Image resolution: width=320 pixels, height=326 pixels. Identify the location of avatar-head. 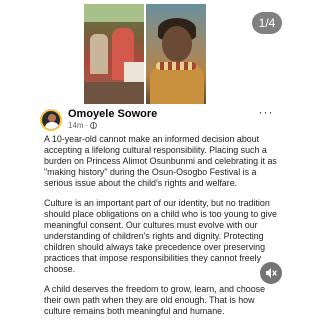
(52, 118).